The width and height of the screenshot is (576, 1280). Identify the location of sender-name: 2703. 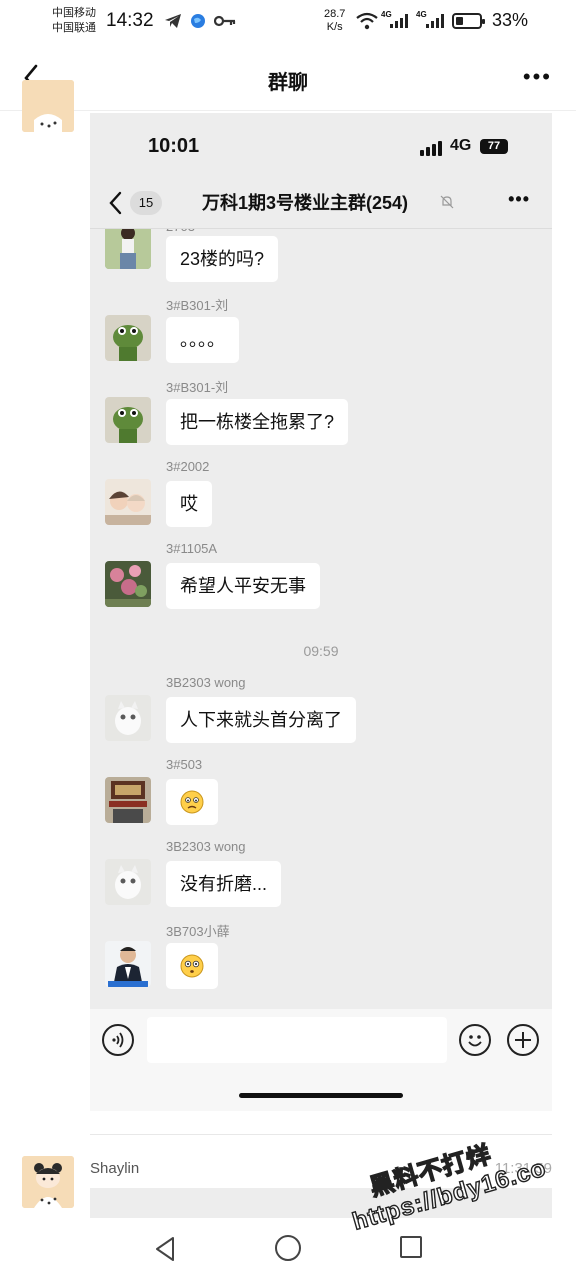
(180, 231).